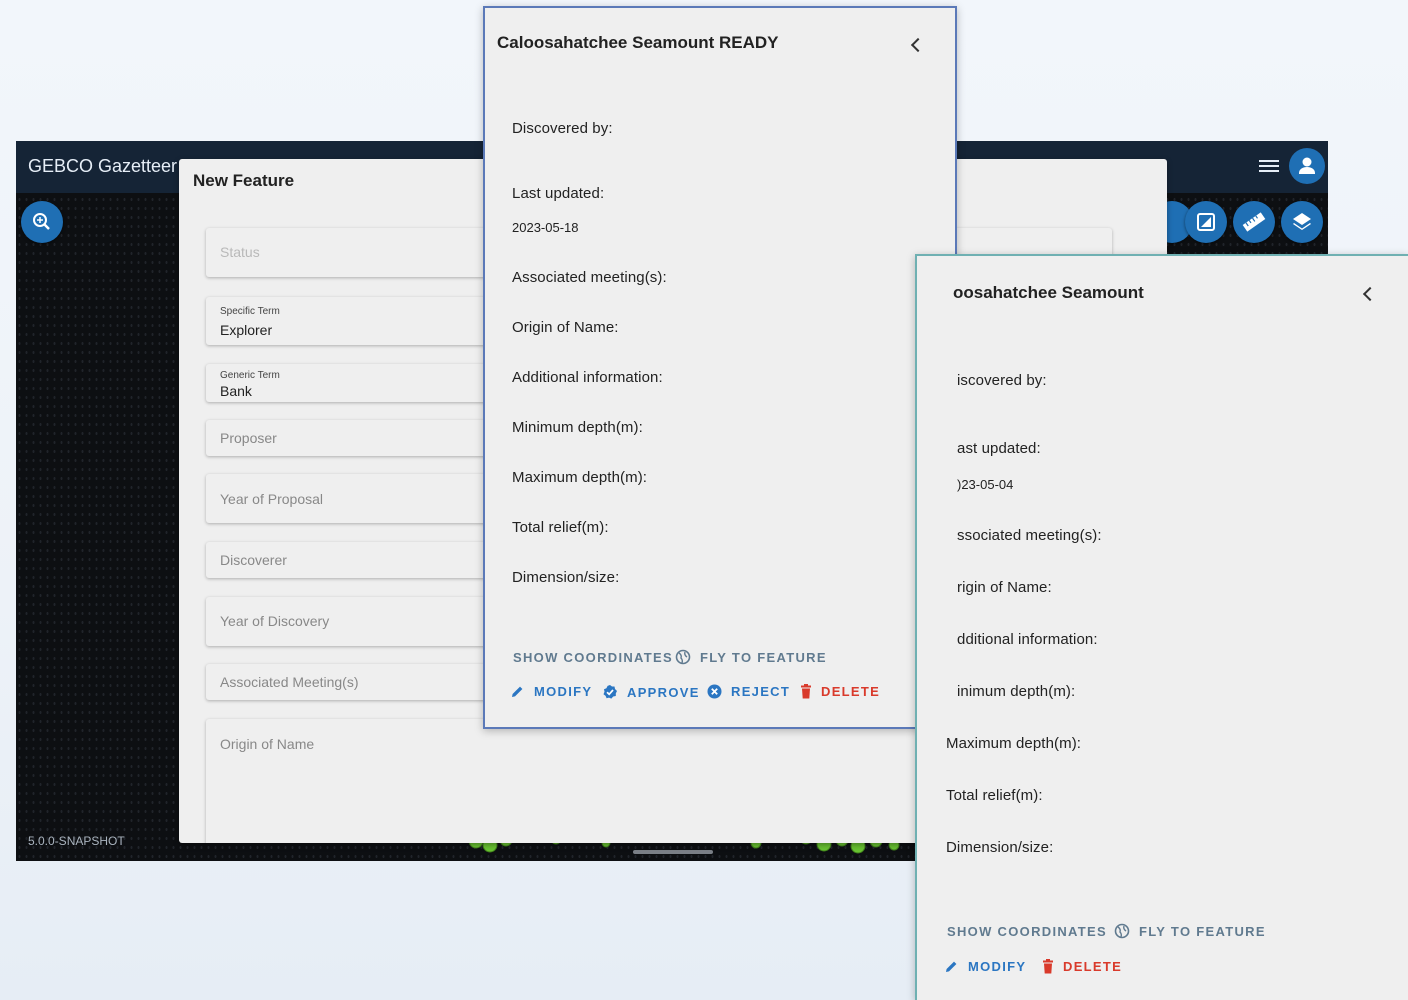  I want to click on associated-meetings-label: ssociated meeting(s):, so click(1029, 535).